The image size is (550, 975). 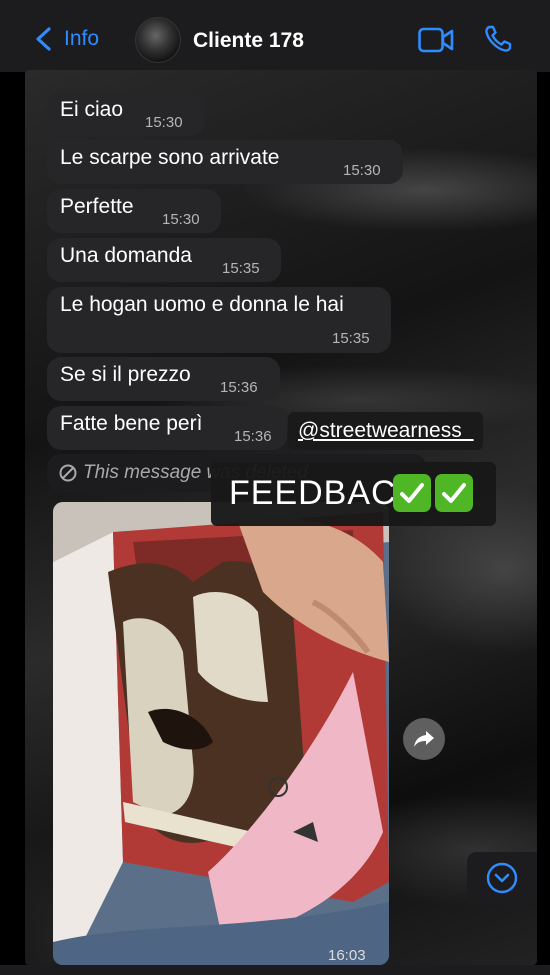 I want to click on message-bubble: Ei ciao 15:30, so click(x=125, y=114).